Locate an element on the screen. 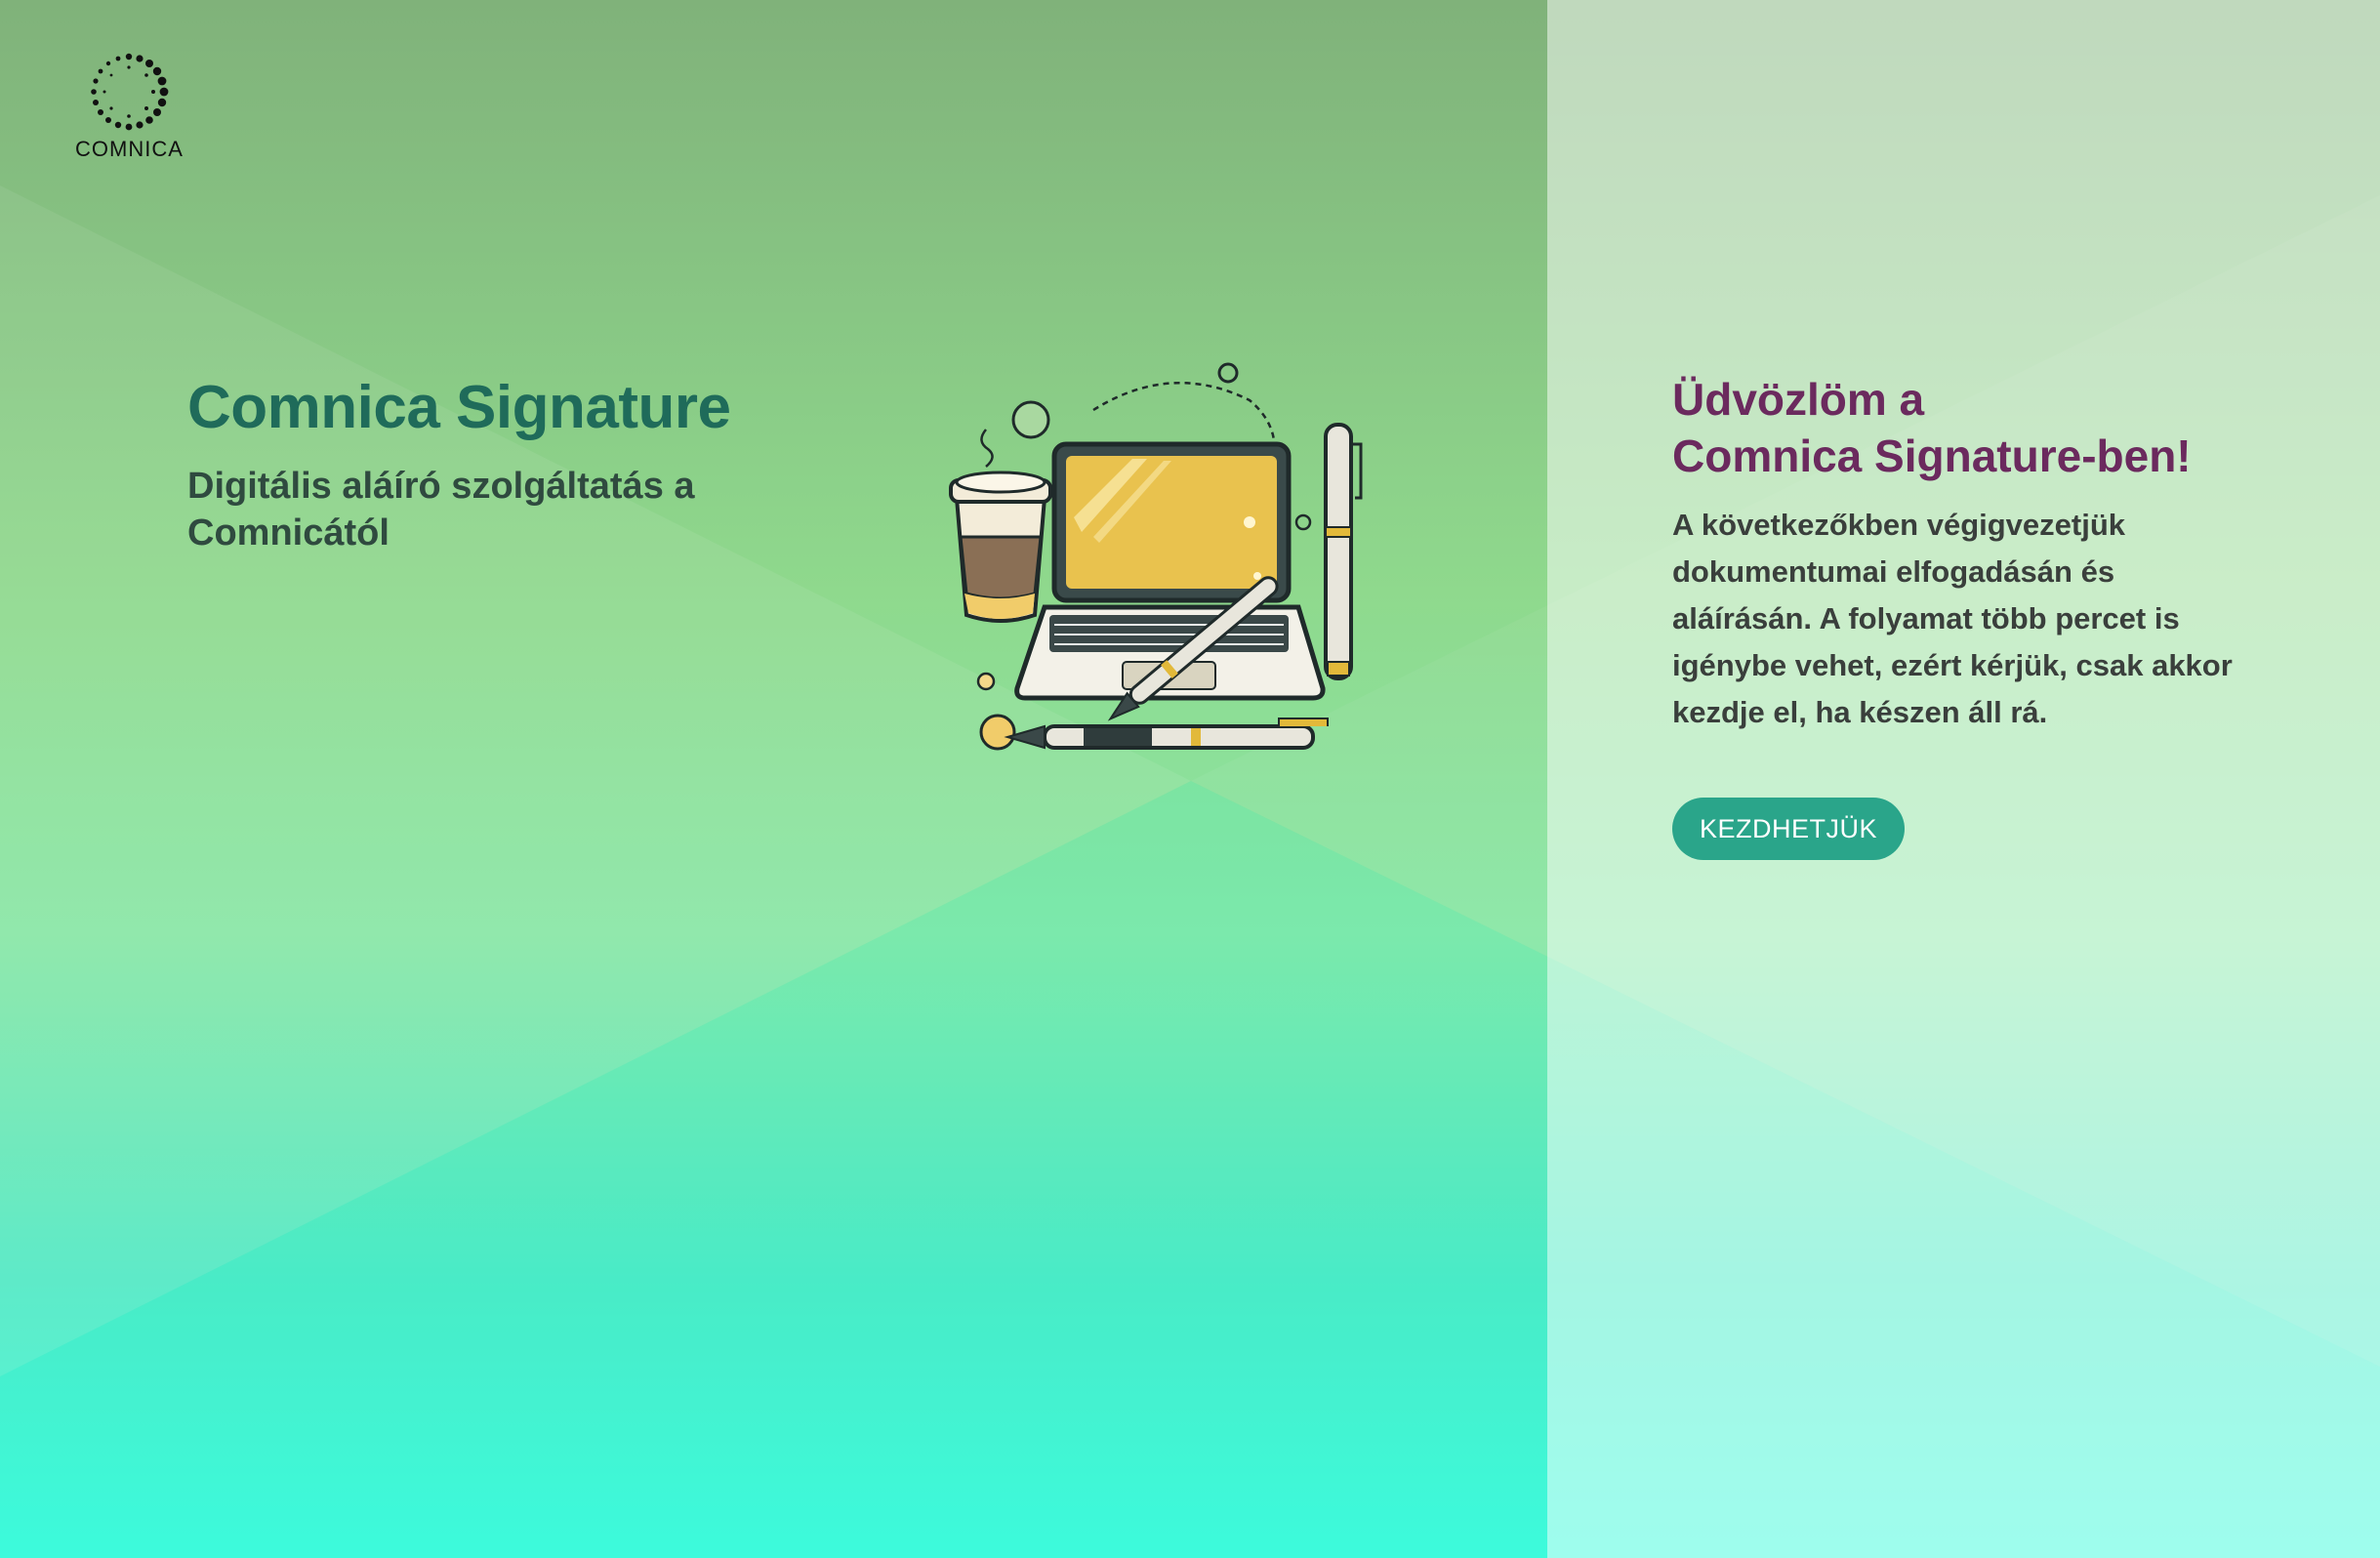 This screenshot has height=1558, width=2380. logo-wordmark: COMNICA is located at coordinates (129, 149).